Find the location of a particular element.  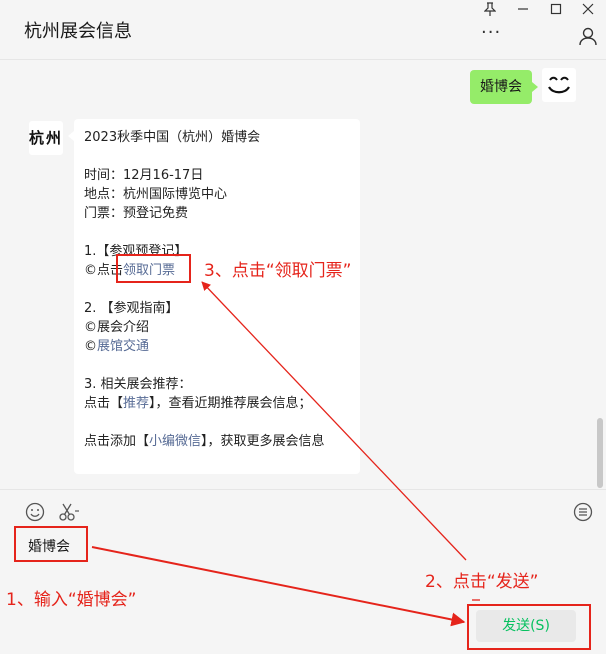

editor-wechat-prefix: 点击添加【 is located at coordinates (117, 441).